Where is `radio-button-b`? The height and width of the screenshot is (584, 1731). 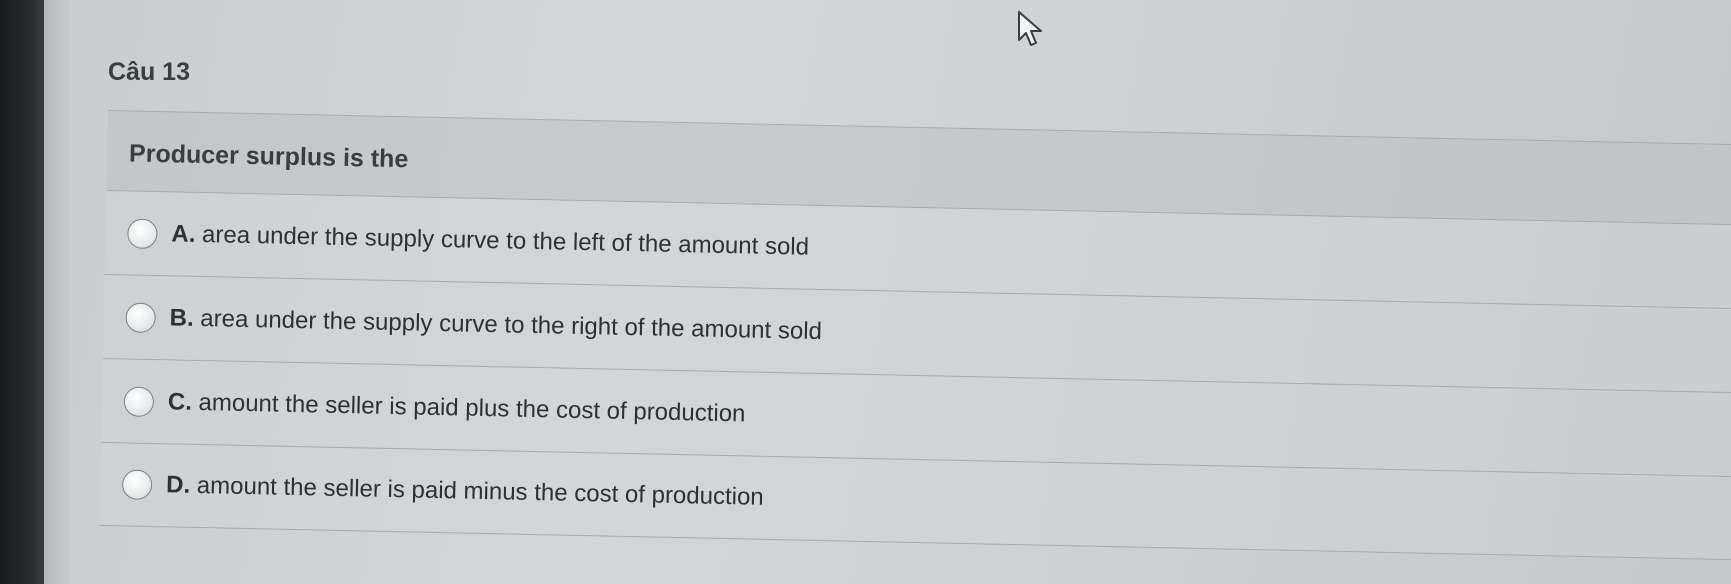
radio-button-b is located at coordinates (140, 317).